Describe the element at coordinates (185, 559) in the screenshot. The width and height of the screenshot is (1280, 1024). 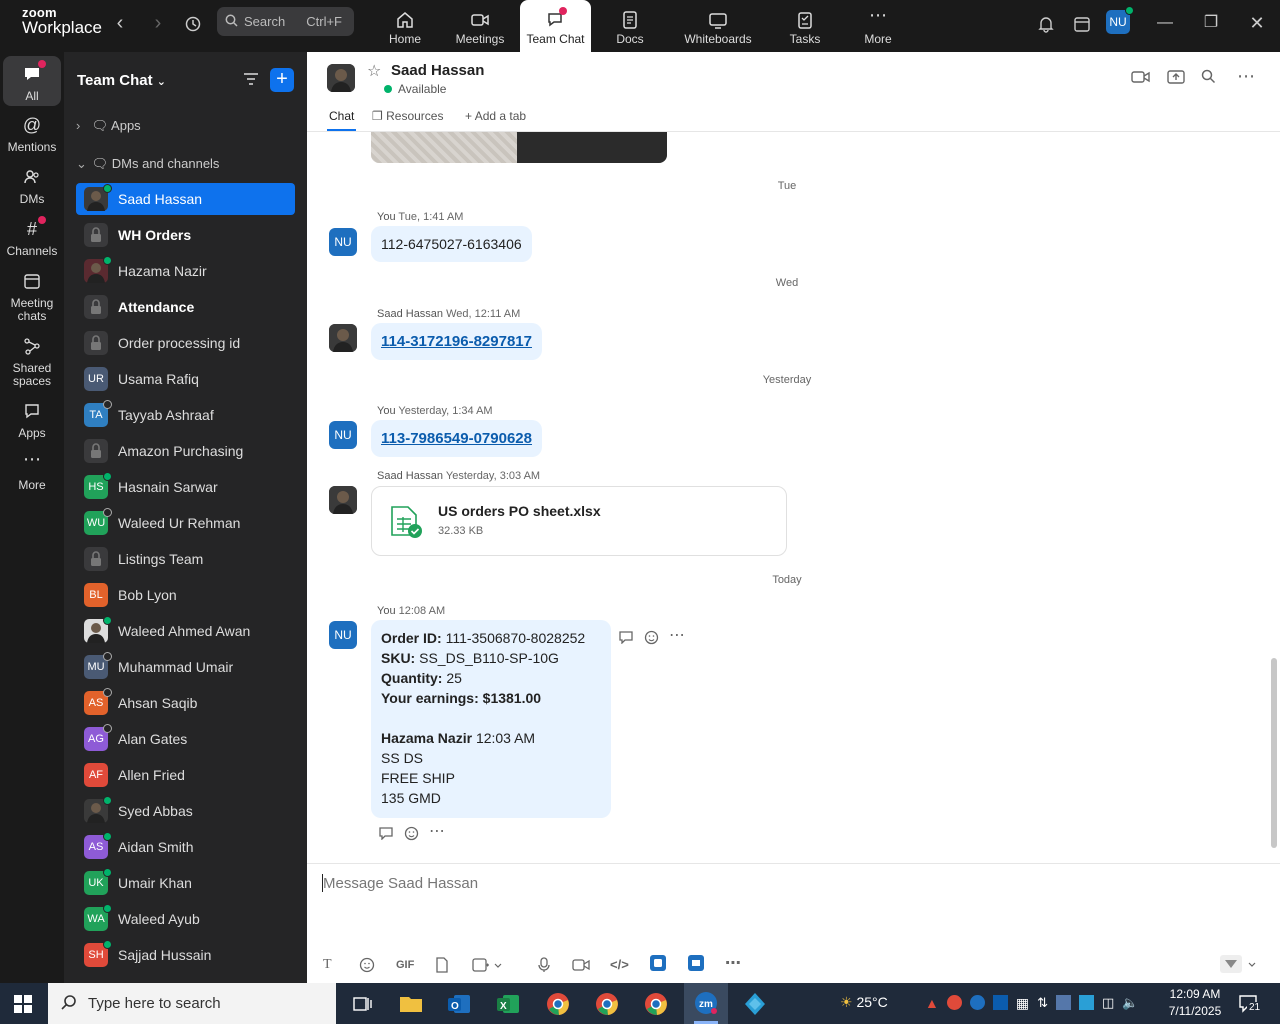
I see `sidebar-item-listings-team: Listings Team` at that location.